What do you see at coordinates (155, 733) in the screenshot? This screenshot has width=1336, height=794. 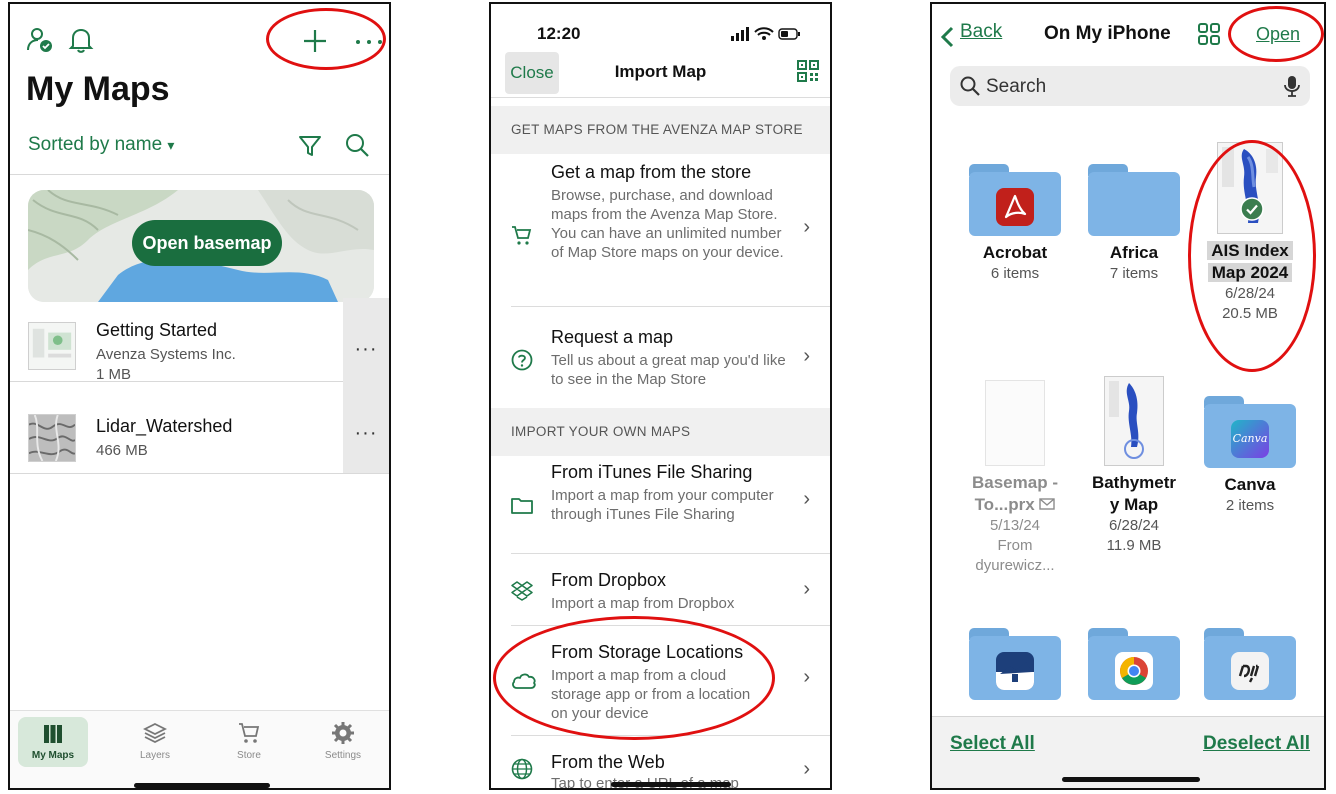 I see `layers-icon` at bounding box center [155, 733].